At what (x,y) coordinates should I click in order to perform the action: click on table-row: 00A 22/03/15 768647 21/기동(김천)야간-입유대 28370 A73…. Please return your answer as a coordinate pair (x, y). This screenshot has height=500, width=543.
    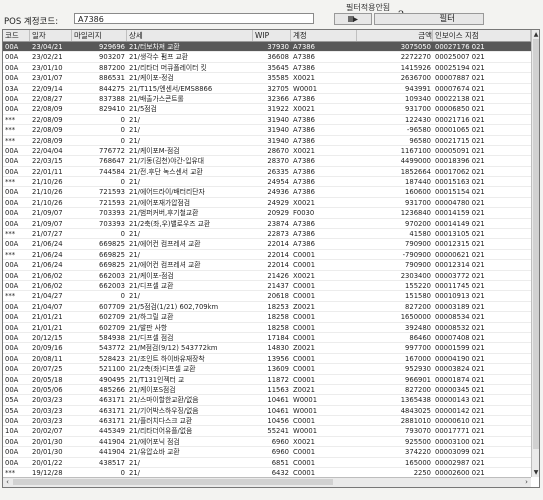
    Looking at the image, I should click on (267, 161).